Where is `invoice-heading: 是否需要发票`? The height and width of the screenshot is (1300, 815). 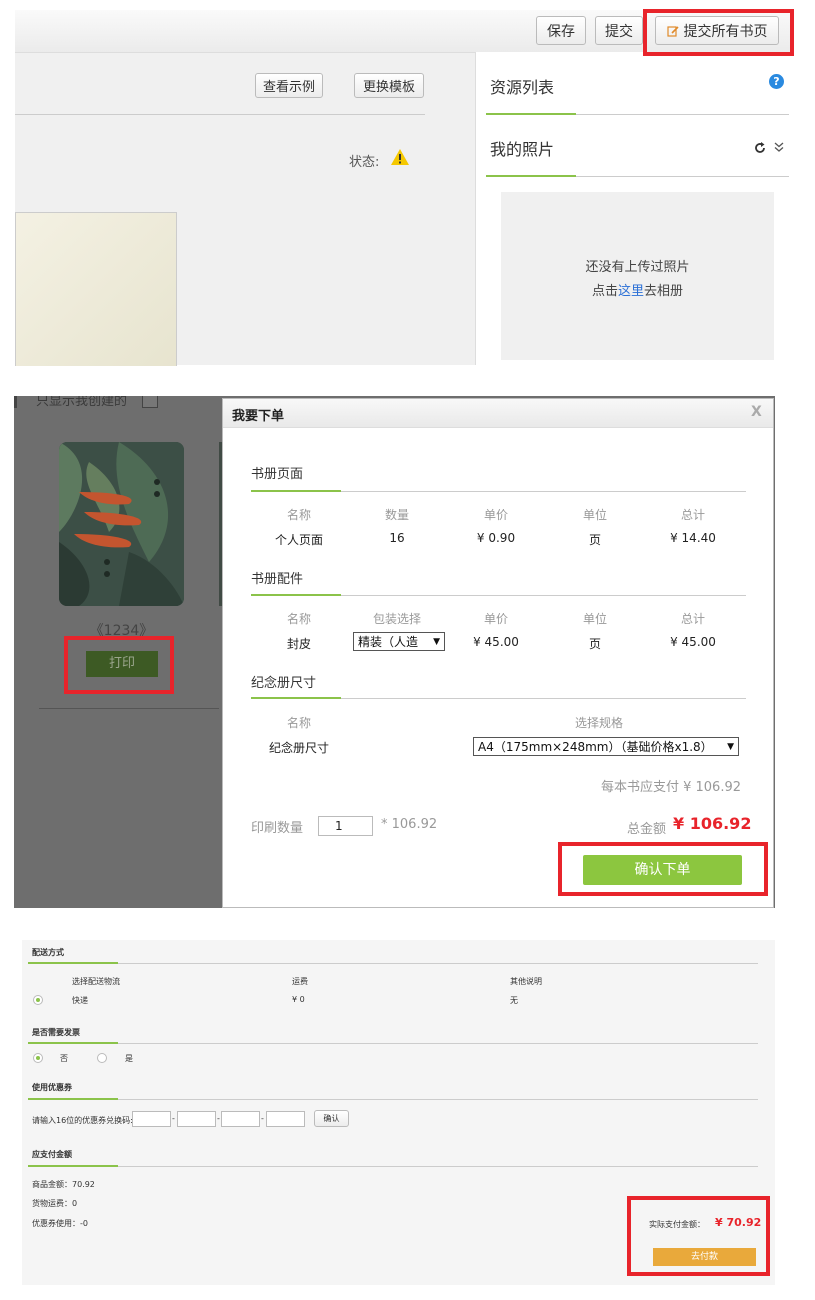
invoice-heading: 是否需要发票 is located at coordinates (56, 1032).